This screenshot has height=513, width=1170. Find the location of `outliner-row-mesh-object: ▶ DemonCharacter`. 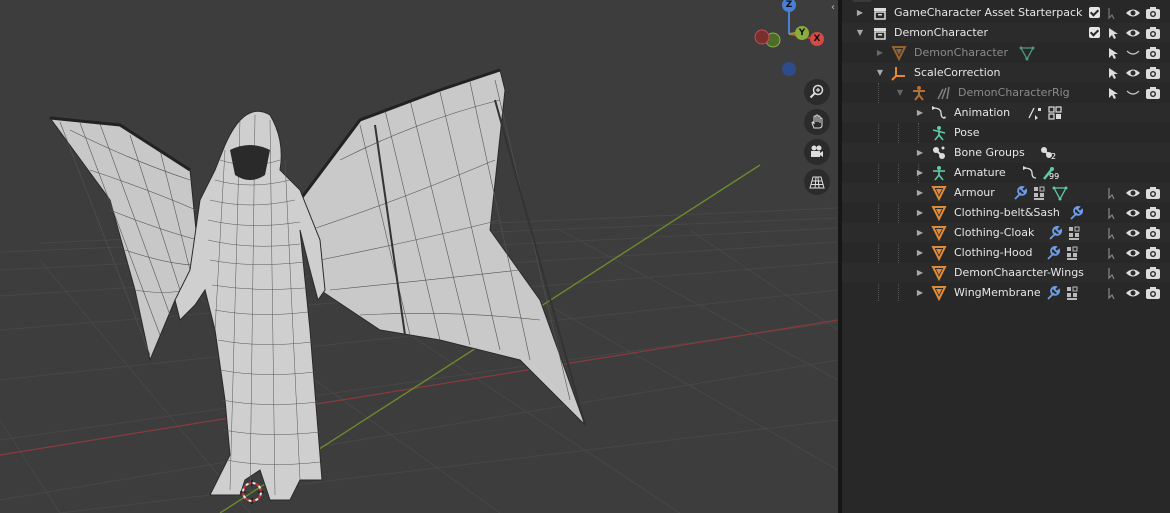

outliner-row-mesh-object: ▶ DemonCharacter is located at coordinates (1006, 53).